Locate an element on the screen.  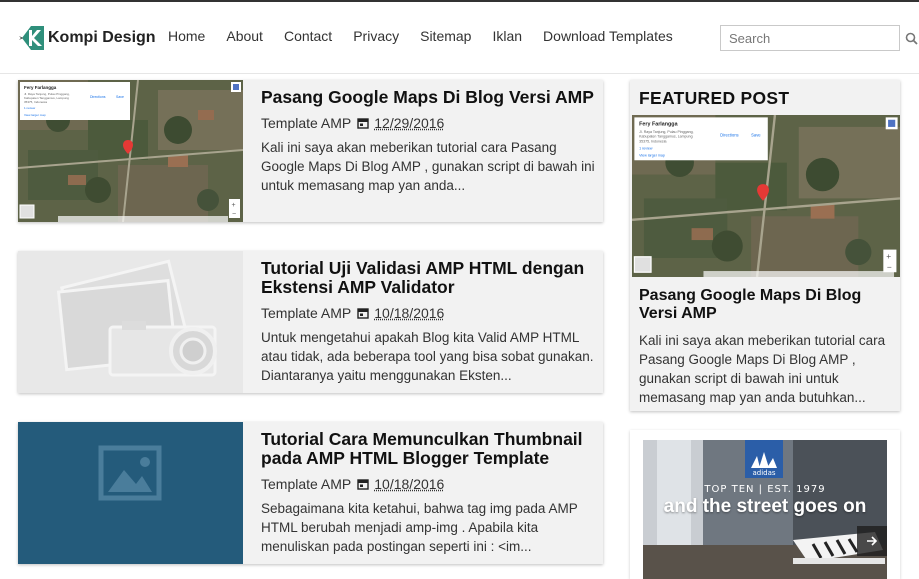
camera-placeholder-icon is located at coordinates (130, 322).